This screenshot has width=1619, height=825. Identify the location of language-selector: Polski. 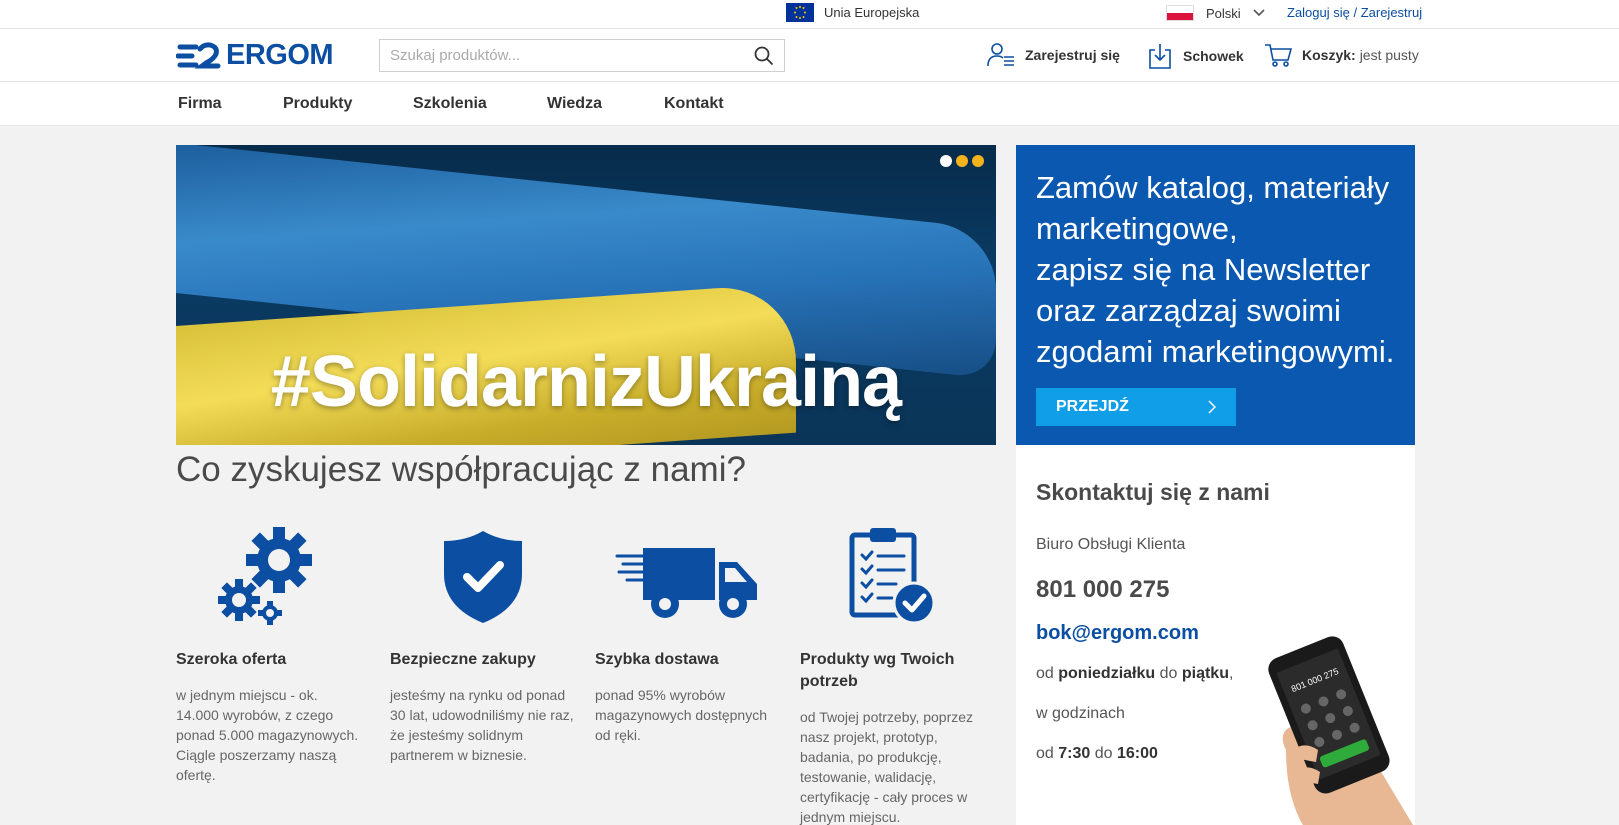
(1215, 13).